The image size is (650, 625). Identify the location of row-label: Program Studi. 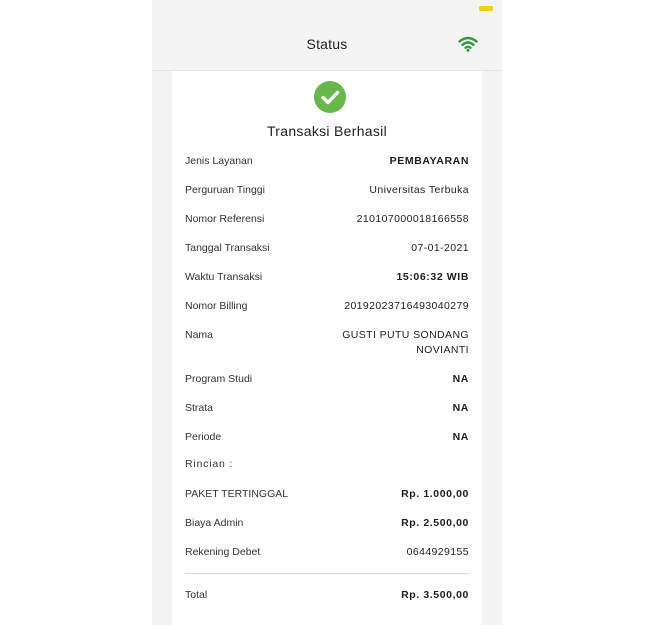
(219, 379).